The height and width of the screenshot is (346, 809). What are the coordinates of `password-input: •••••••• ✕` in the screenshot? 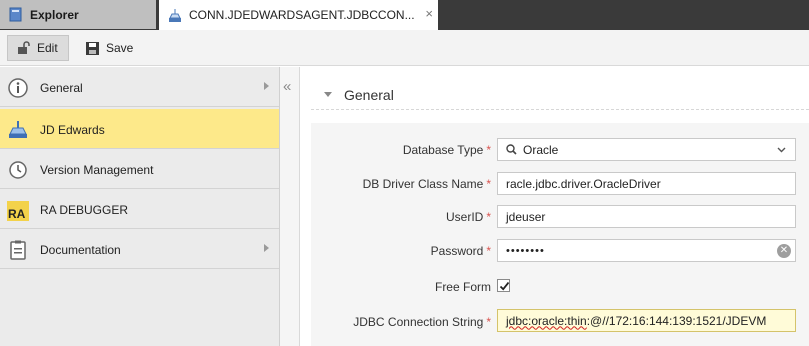 It's located at (646, 250).